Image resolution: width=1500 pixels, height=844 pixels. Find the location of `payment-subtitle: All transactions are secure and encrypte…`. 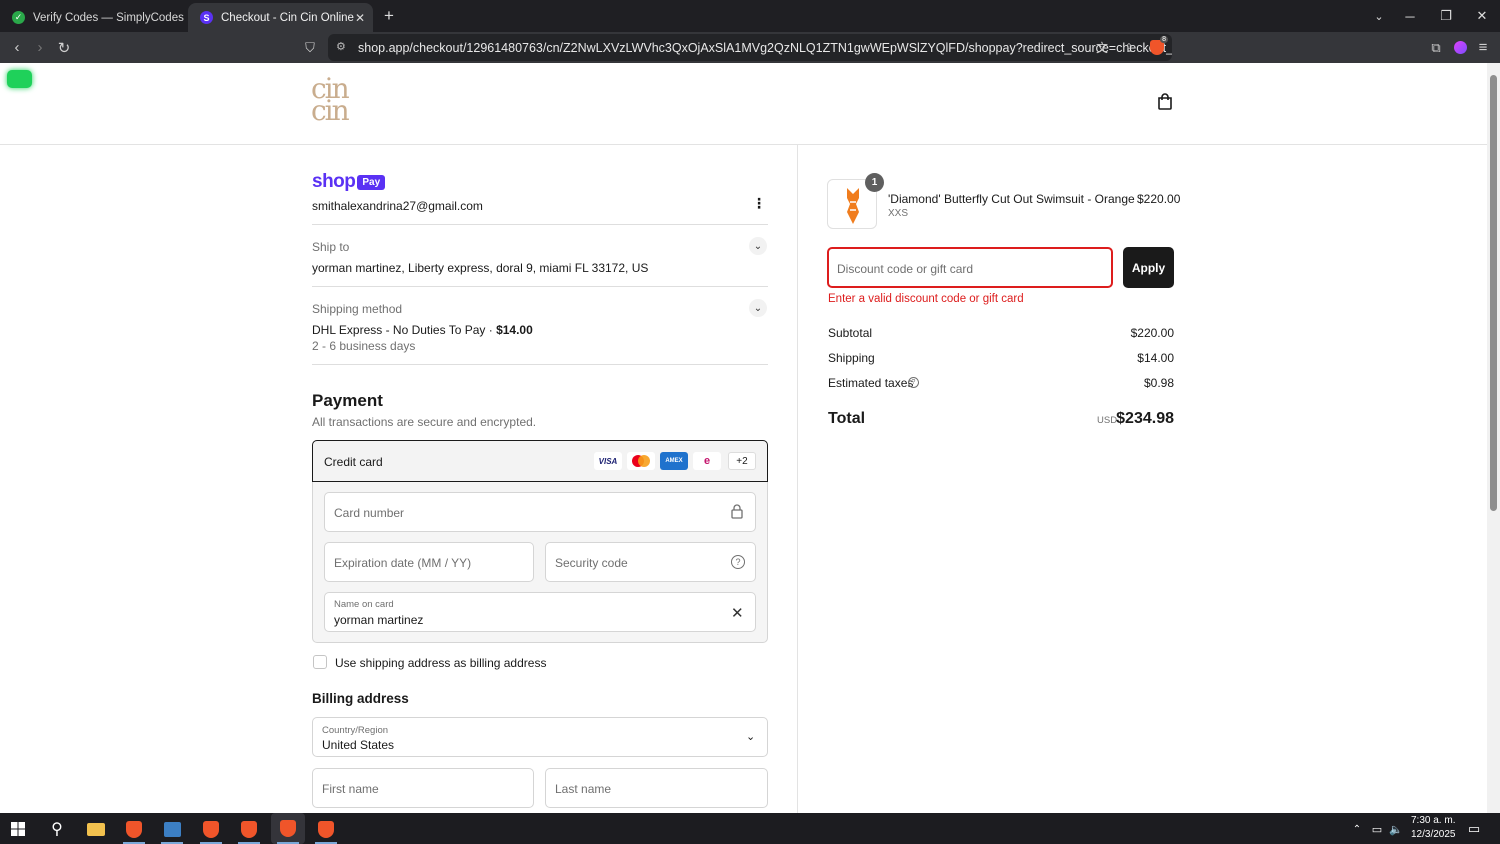

payment-subtitle: All transactions are secure and encrypte… is located at coordinates (424, 422).